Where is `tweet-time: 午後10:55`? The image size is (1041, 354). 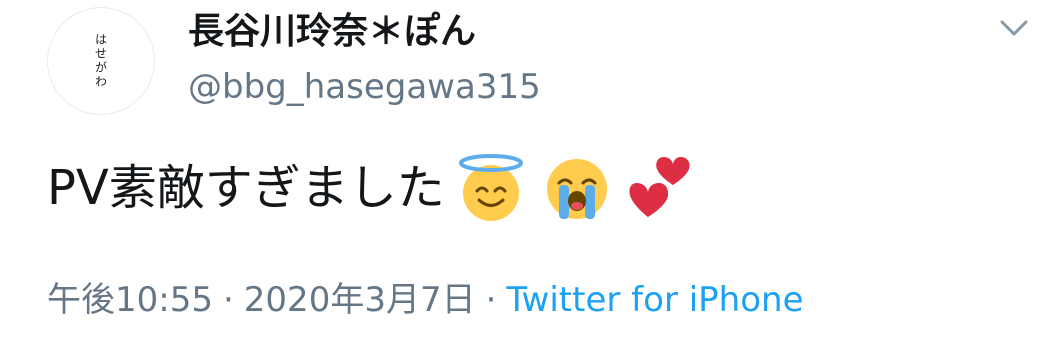
tweet-time: 午後10:55 is located at coordinates (130, 300).